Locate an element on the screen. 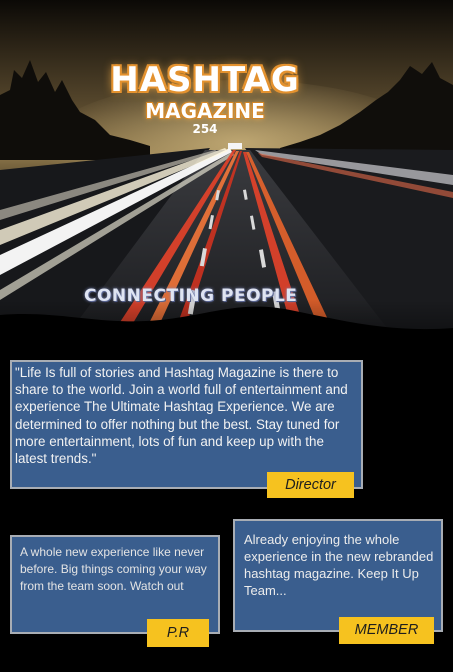  tagline: CONNECTING PEOPLE is located at coordinates (191, 296).